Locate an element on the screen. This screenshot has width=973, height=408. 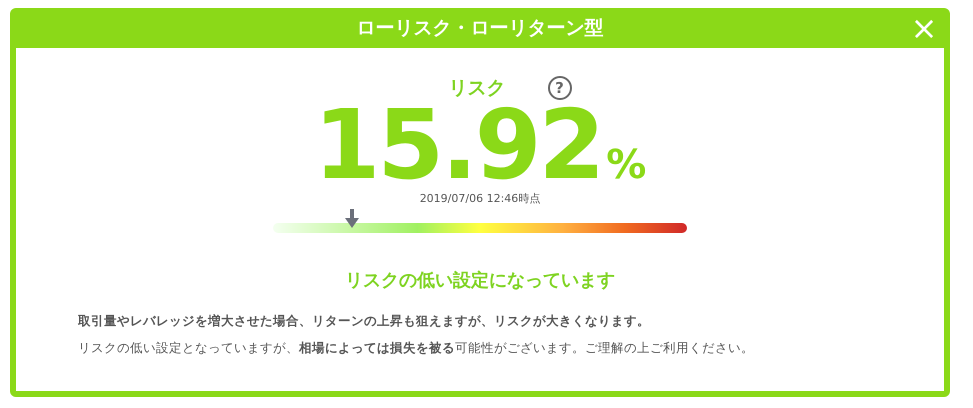
help-button: ? is located at coordinates (560, 88).